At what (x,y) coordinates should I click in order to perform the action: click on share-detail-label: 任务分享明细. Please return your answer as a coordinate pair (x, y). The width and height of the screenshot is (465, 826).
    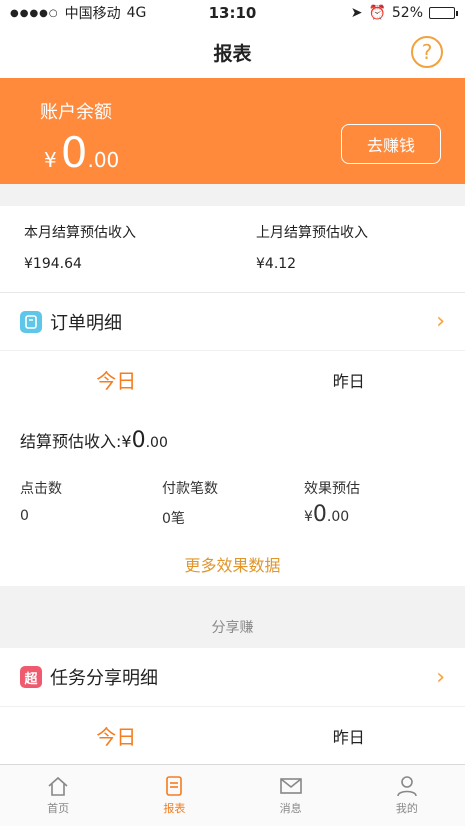
    Looking at the image, I should click on (104, 678).